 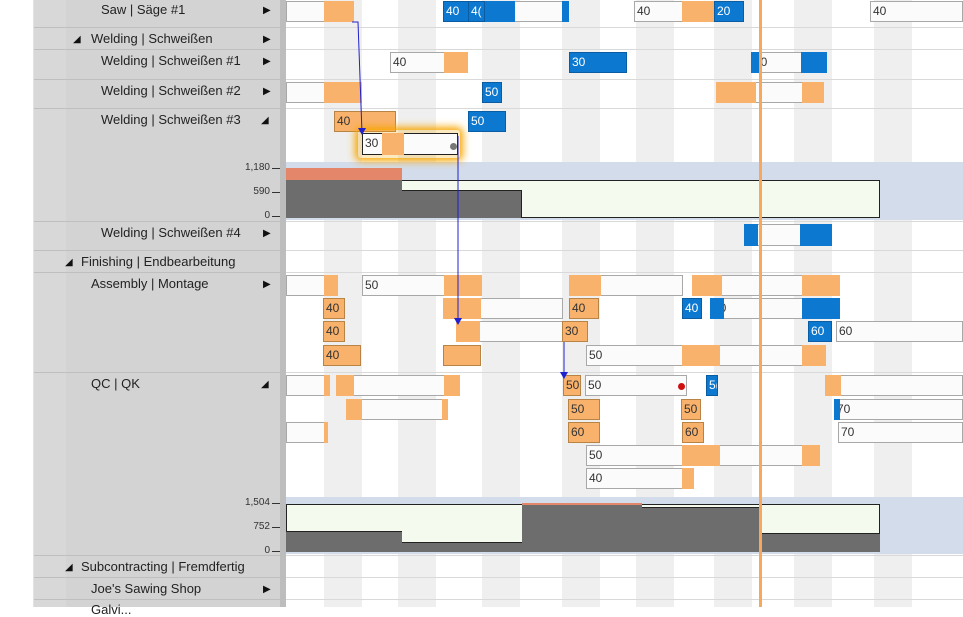 I want to click on load-tick-mid: 752, so click(x=261, y=526).